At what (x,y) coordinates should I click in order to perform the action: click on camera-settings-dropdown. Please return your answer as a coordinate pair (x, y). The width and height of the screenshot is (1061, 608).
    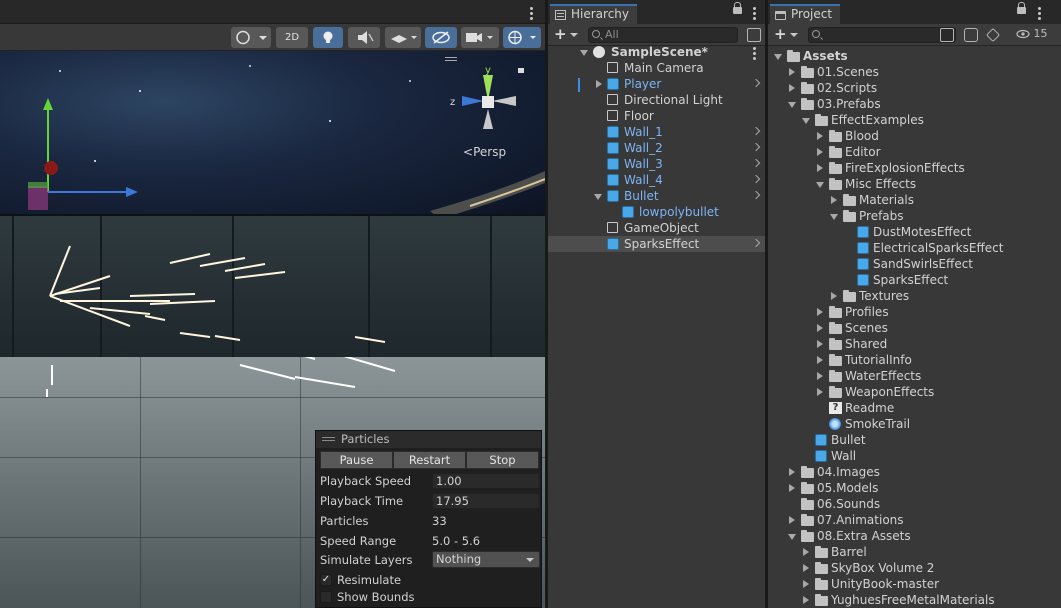
    Looking at the image, I should click on (480, 37).